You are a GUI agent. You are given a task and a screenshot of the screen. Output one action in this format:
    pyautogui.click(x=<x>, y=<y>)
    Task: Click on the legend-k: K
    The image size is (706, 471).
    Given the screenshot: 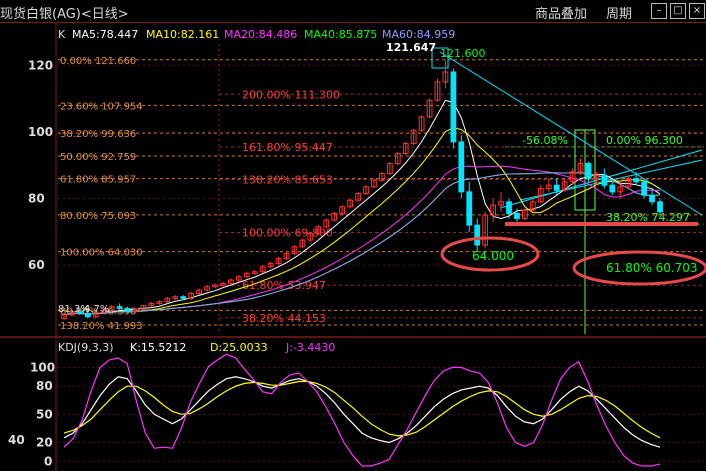 What is the action you would take?
    pyautogui.click(x=62, y=34)
    